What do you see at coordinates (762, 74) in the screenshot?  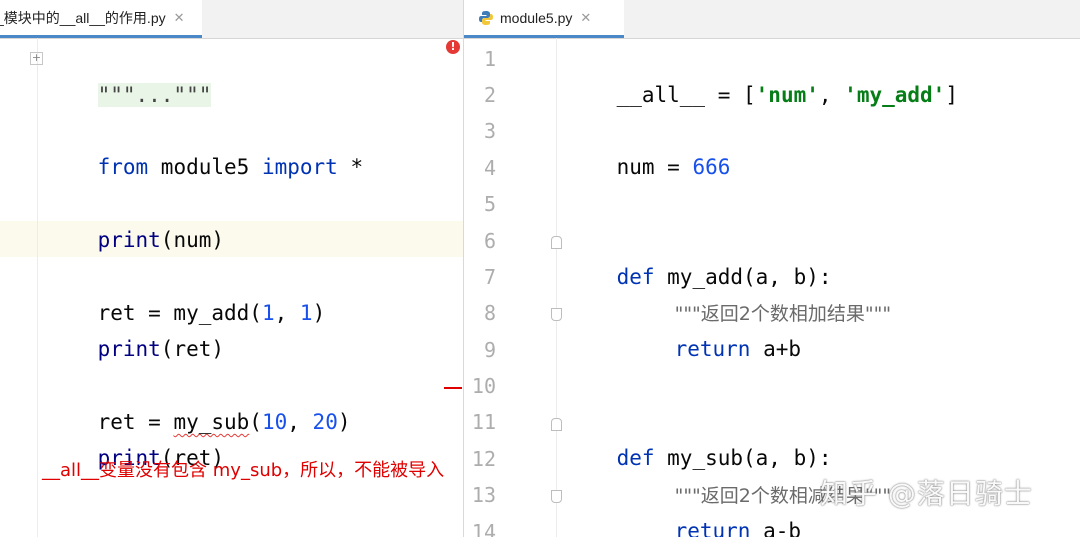 I see `code-line-all: __all__ = ['num', 'my_add']` at bounding box center [762, 74].